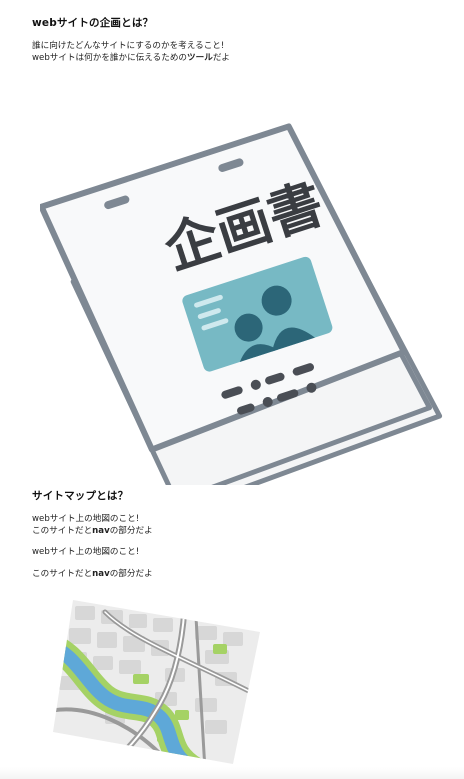 The image size is (464, 779). What do you see at coordinates (62, 574) in the screenshot?
I see `sitemap-p3-text: このサイトだと` at bounding box center [62, 574].